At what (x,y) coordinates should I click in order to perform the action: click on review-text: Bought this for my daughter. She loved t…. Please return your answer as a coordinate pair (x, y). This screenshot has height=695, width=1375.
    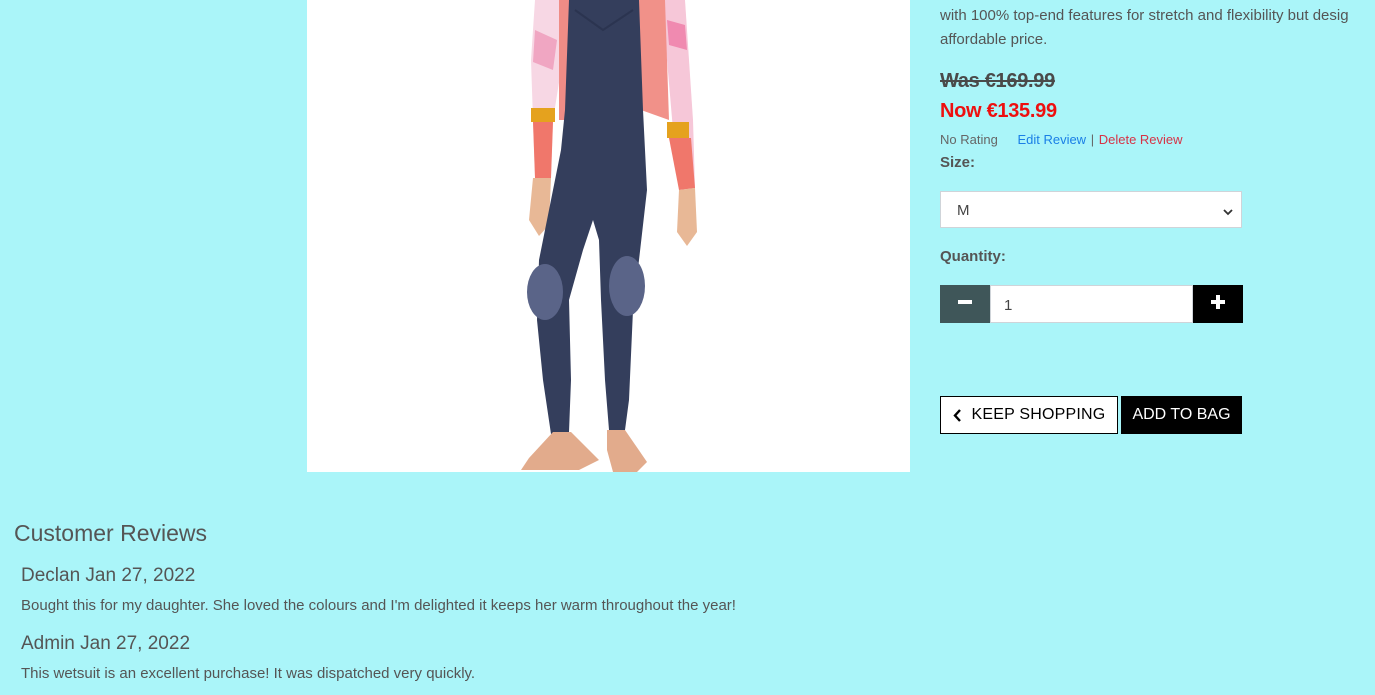
    Looking at the image, I should click on (378, 605).